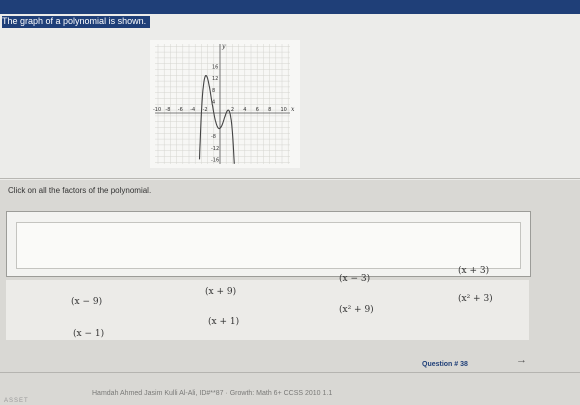  Describe the element at coordinates (213, 137) in the screenshot. I see `y-tick-label: -8` at that location.